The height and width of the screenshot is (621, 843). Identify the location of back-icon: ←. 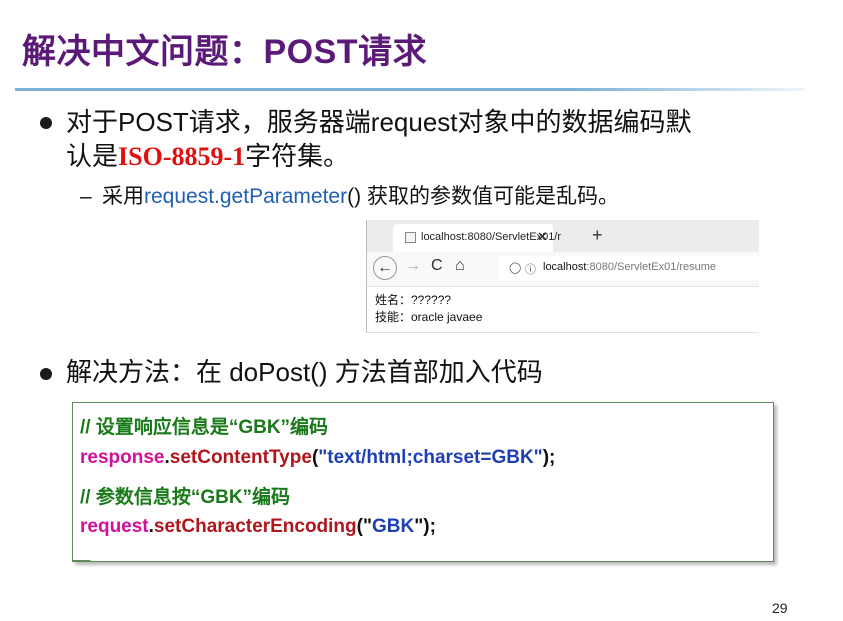
(385, 268).